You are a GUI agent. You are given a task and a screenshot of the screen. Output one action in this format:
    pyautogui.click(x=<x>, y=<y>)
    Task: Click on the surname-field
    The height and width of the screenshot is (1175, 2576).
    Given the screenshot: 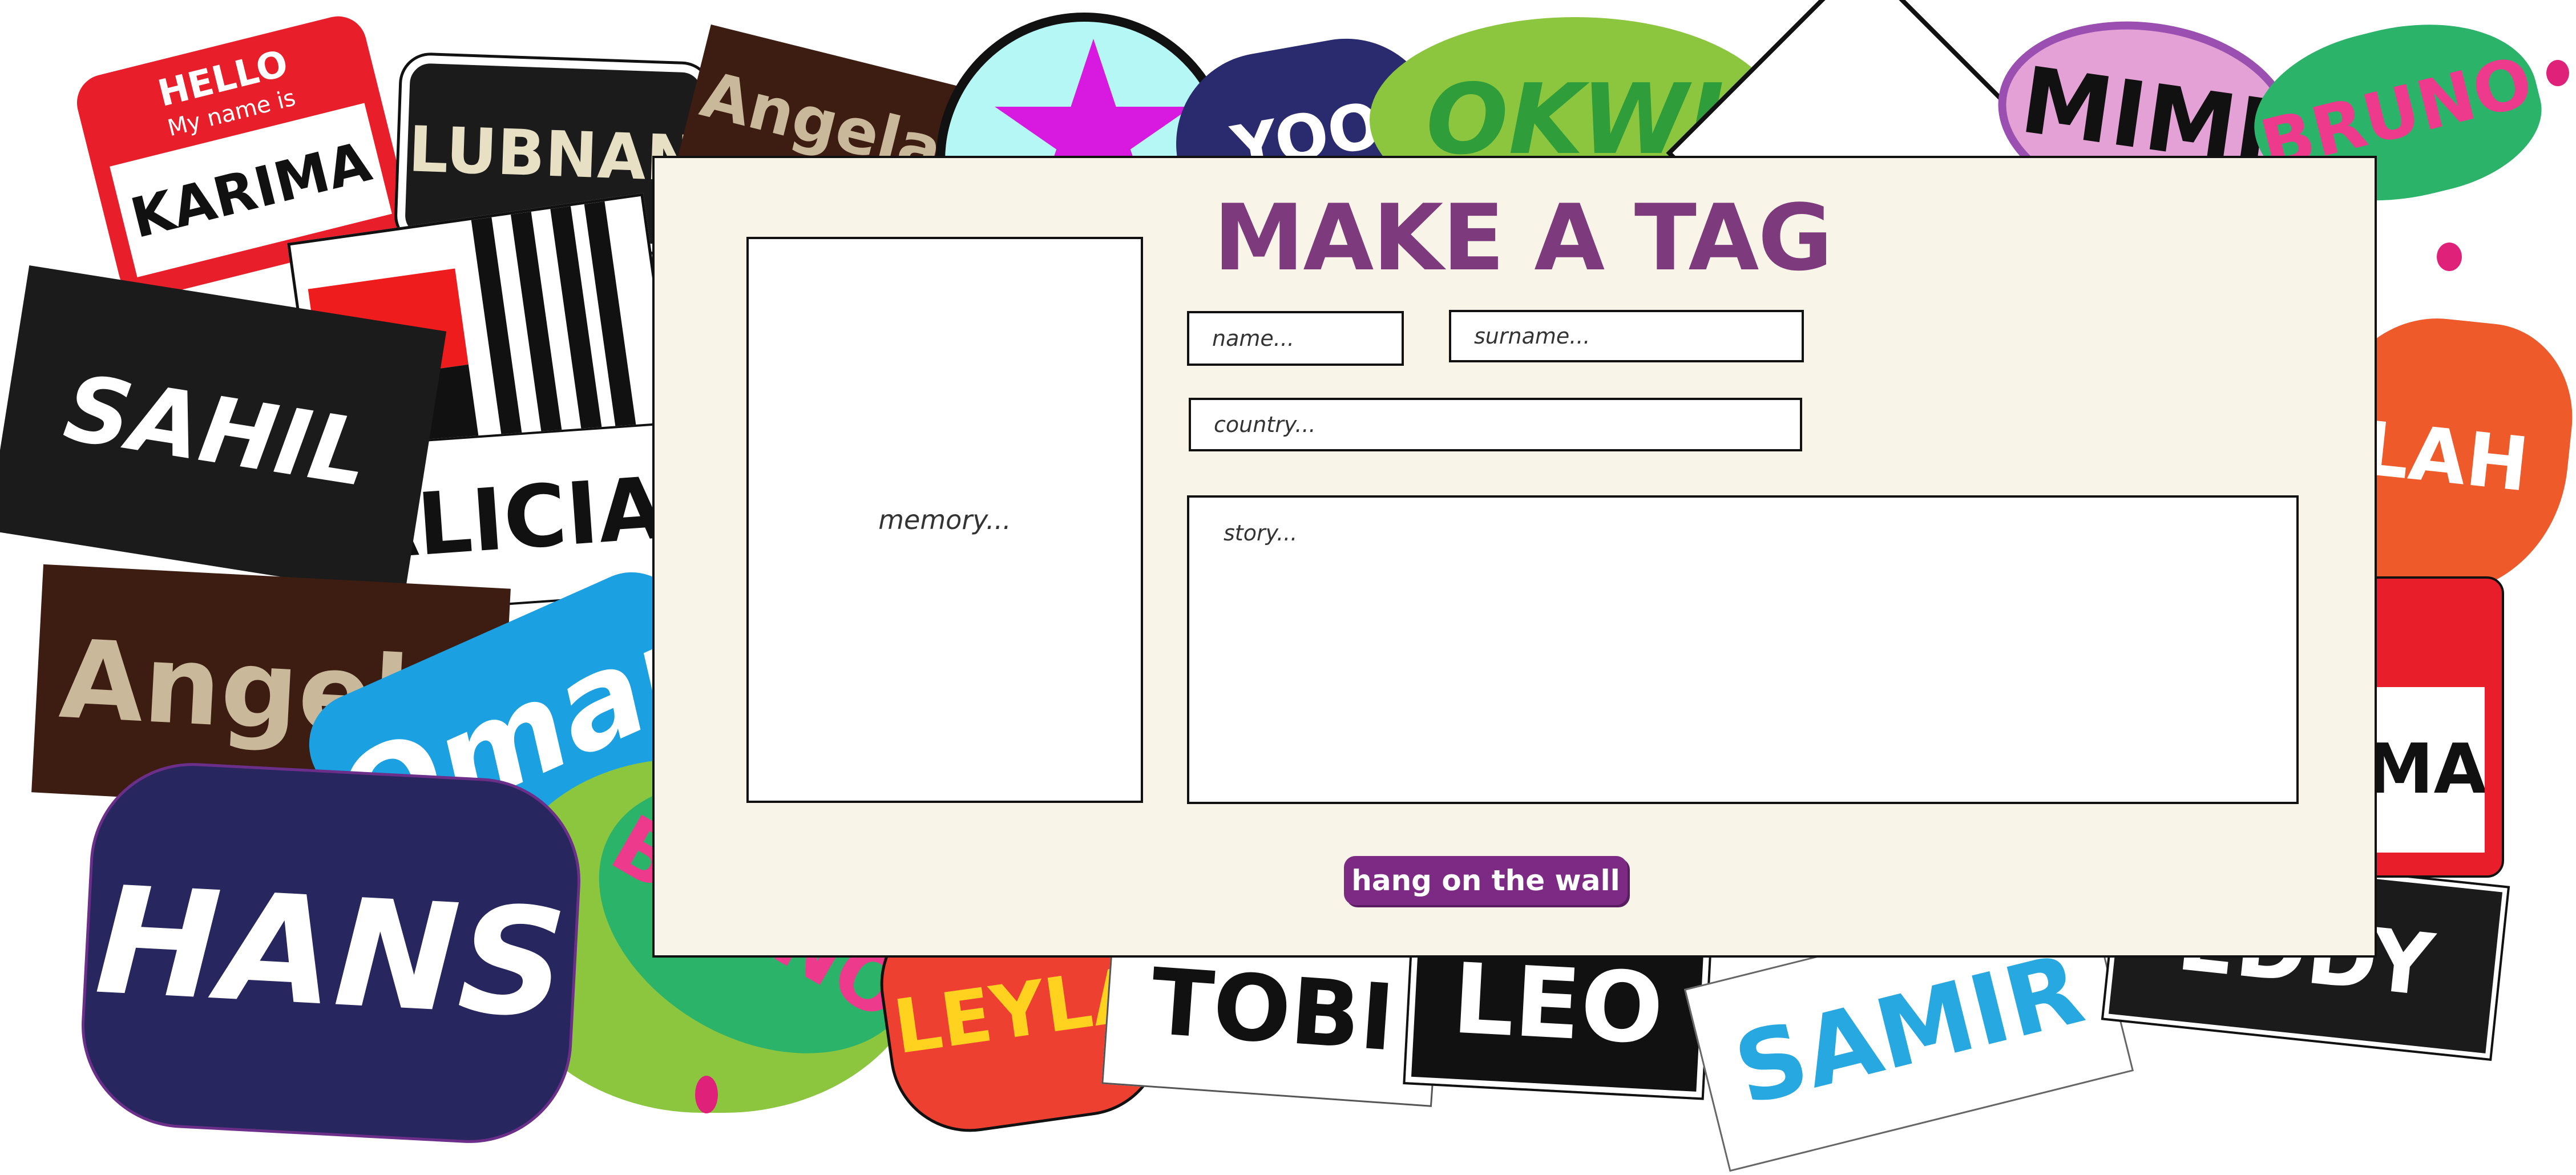 What is the action you would take?
    pyautogui.click(x=1626, y=336)
    